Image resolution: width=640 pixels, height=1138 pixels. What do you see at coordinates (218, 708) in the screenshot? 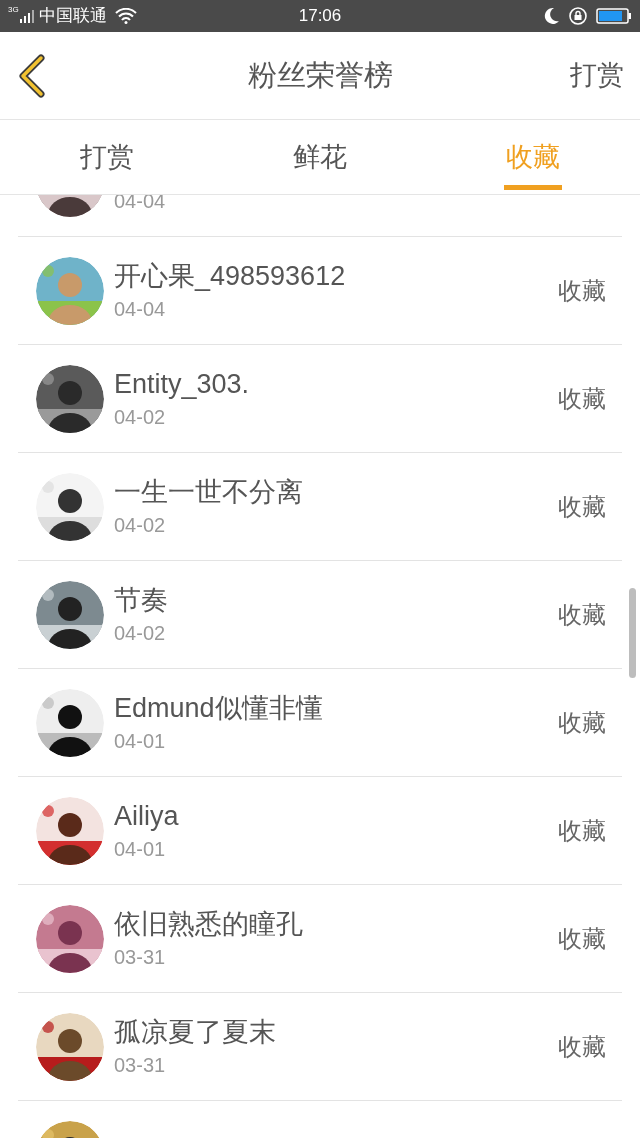
I see `fan-name: Edmund似懂非懂` at bounding box center [218, 708].